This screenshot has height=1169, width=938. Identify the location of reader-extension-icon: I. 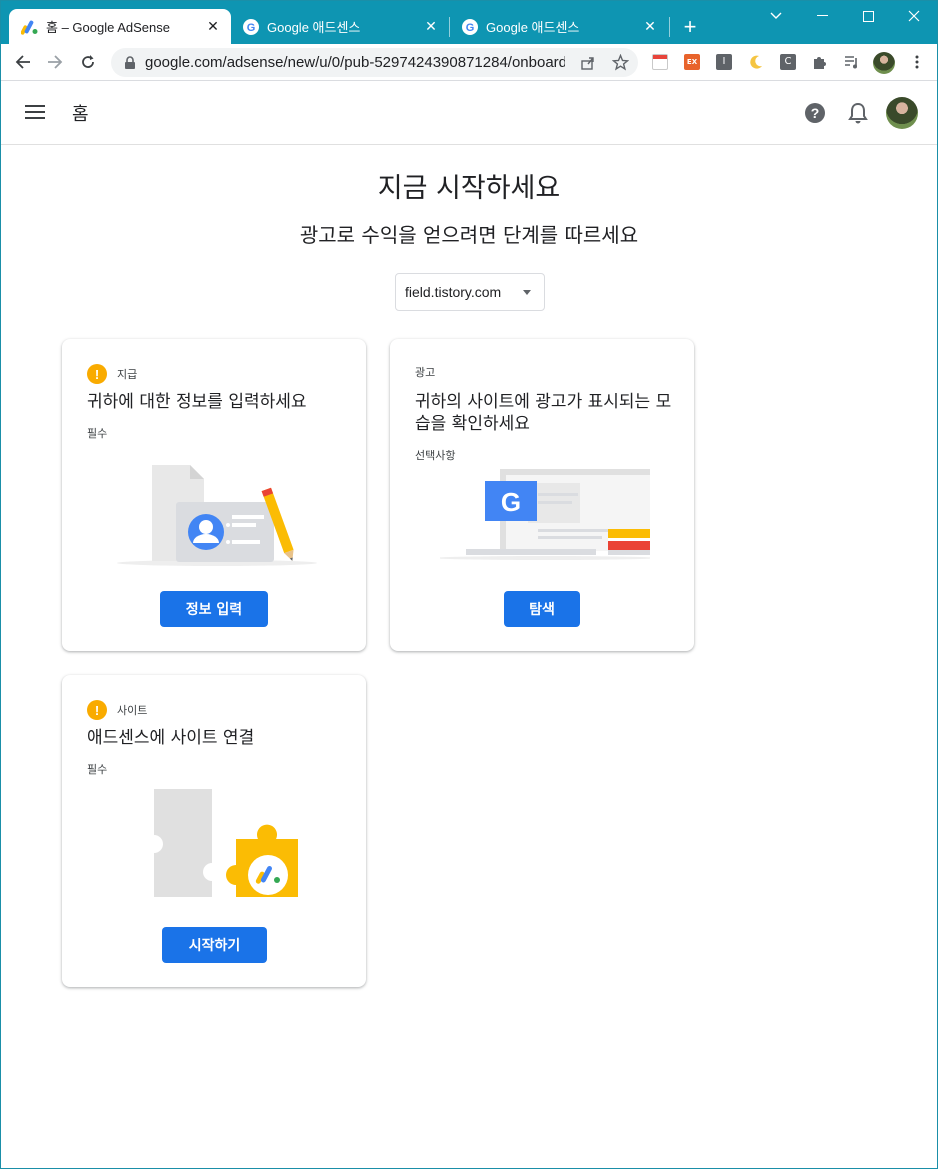
(724, 62).